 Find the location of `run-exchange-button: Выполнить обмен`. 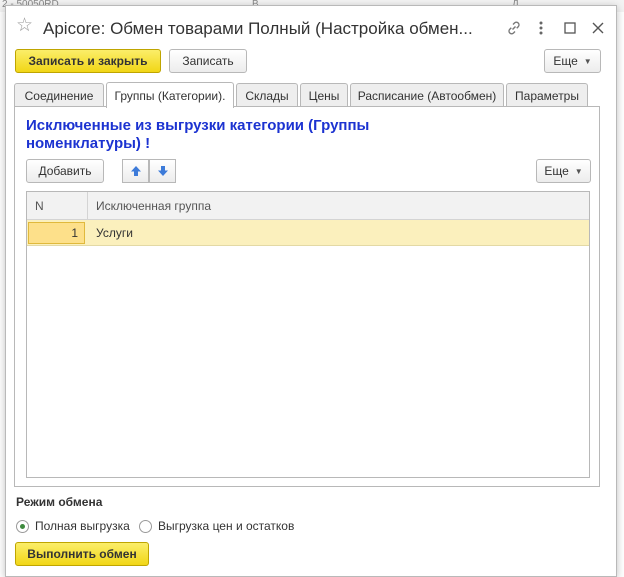

run-exchange-button: Выполнить обмен is located at coordinates (82, 554).